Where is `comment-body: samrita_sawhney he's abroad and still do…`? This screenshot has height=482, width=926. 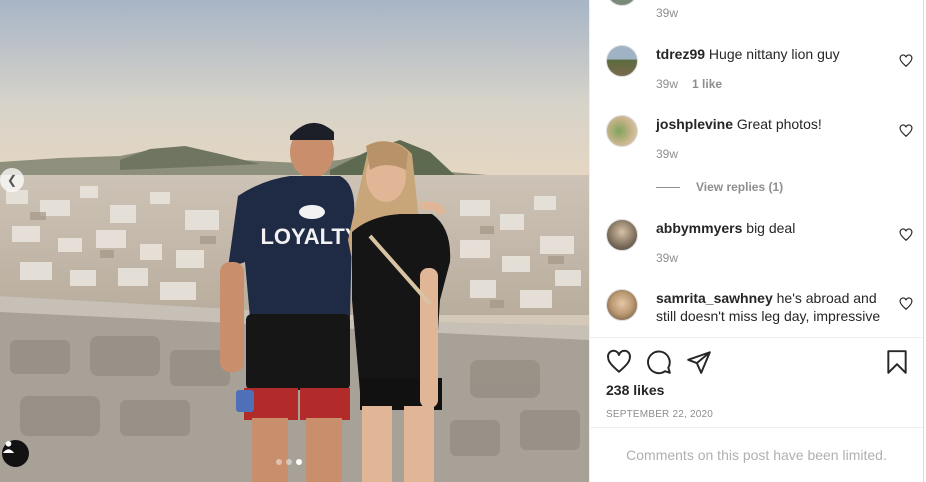 comment-body: samrita_sawhney he's abroad and still do… is located at coordinates (776, 307).